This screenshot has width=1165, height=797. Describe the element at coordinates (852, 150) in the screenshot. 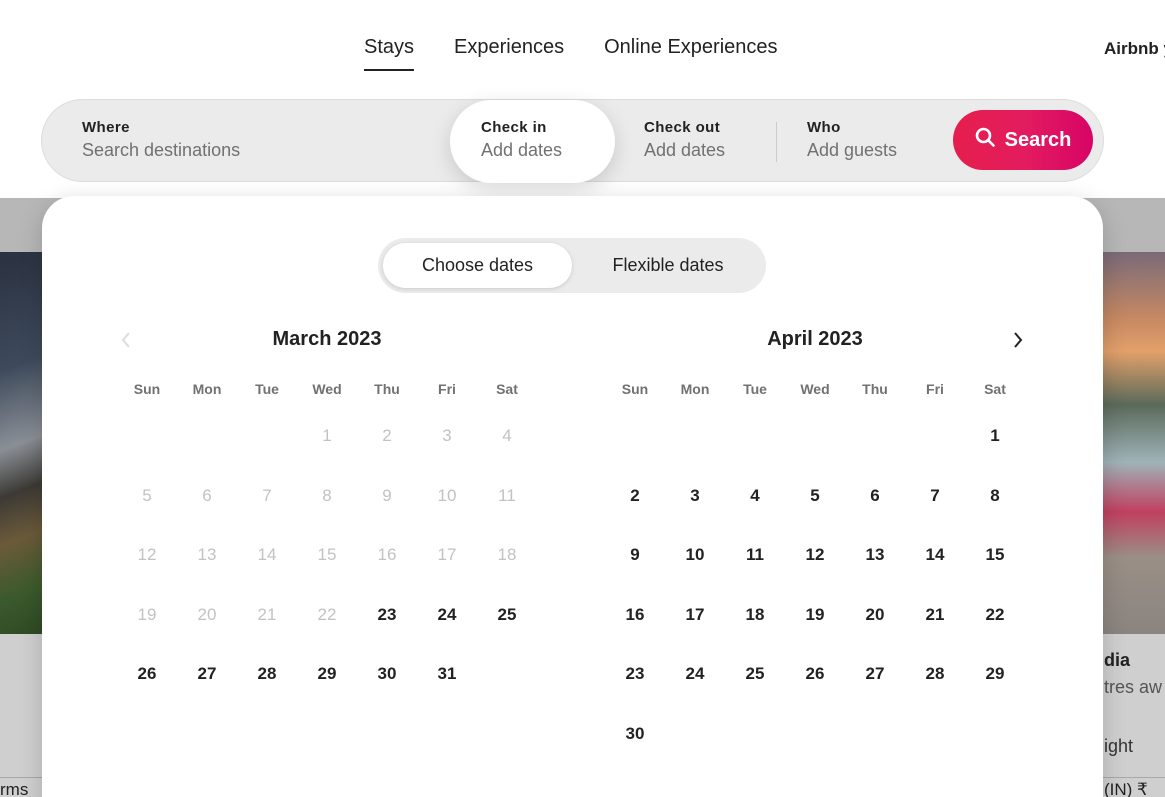

I see `who-value: Add guests` at that location.